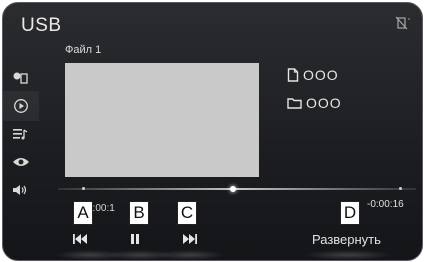 The image size is (425, 262). Describe the element at coordinates (233, 189) in the screenshot. I see `progress-knob` at that location.